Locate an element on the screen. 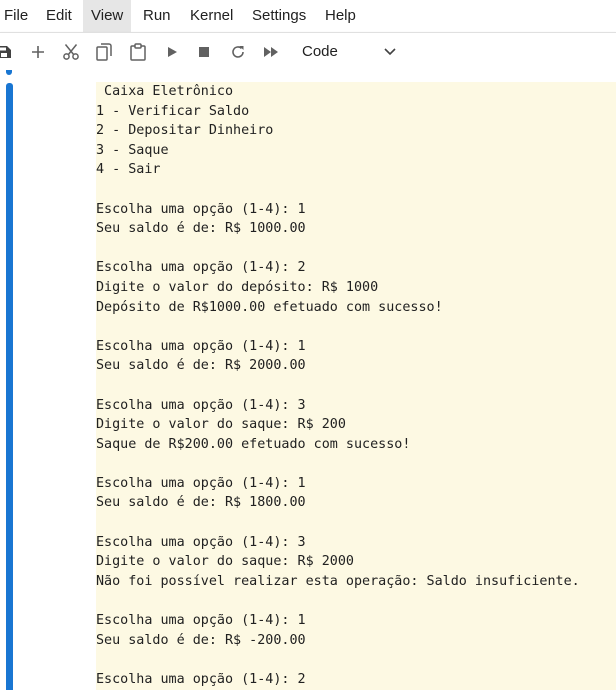 This screenshot has width=616, height=690. notebook-toolbar: Code is located at coordinates (308, 51).